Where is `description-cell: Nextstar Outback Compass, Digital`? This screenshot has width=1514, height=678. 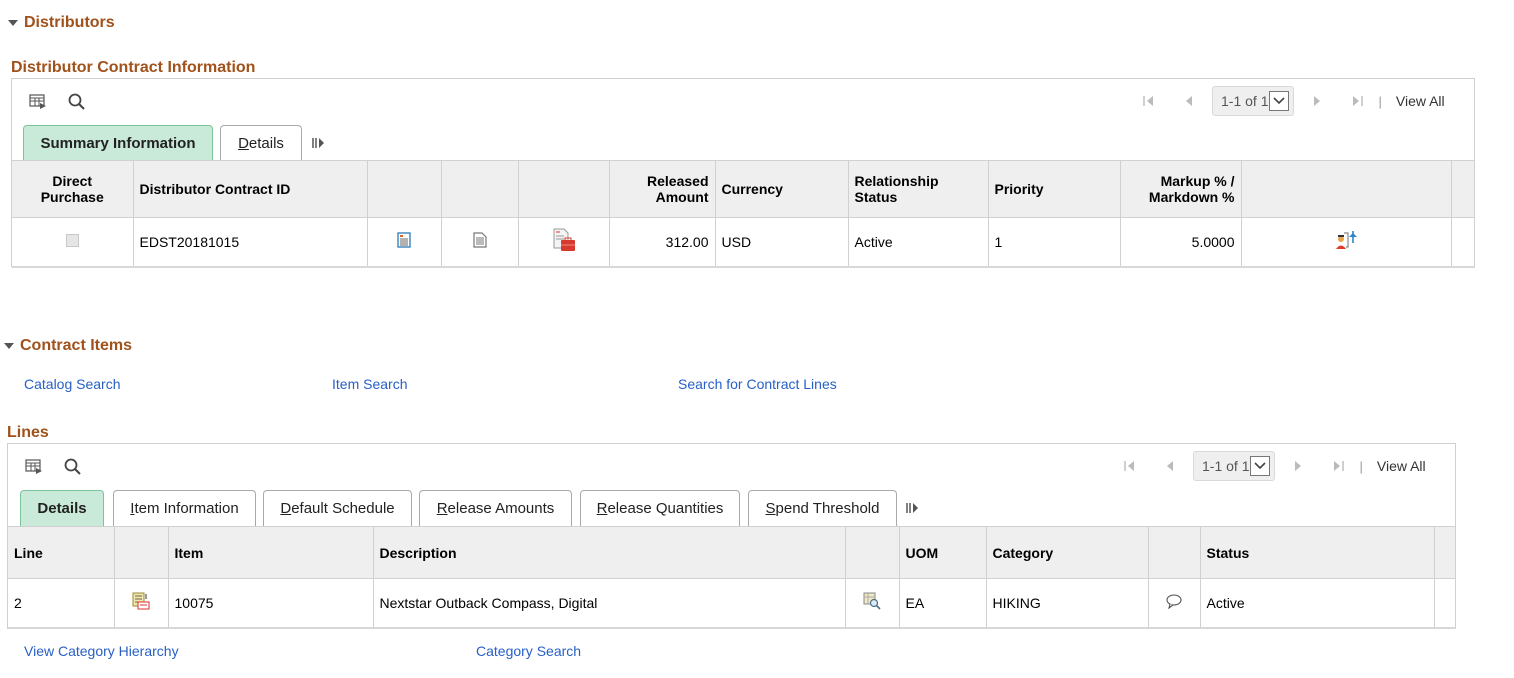
description-cell: Nextstar Outback Compass, Digital is located at coordinates (609, 603).